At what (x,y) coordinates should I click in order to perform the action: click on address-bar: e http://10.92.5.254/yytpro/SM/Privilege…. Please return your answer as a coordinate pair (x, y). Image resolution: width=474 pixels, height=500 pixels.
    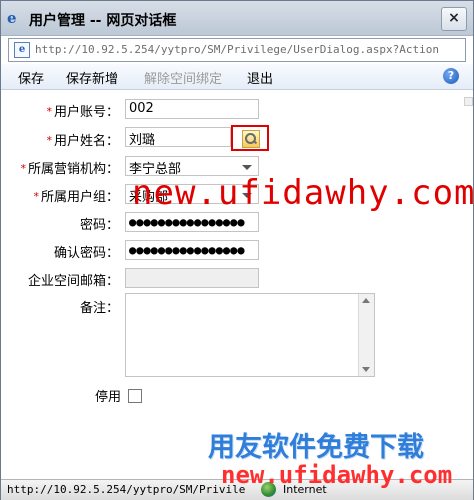
    Looking at the image, I should click on (237, 50).